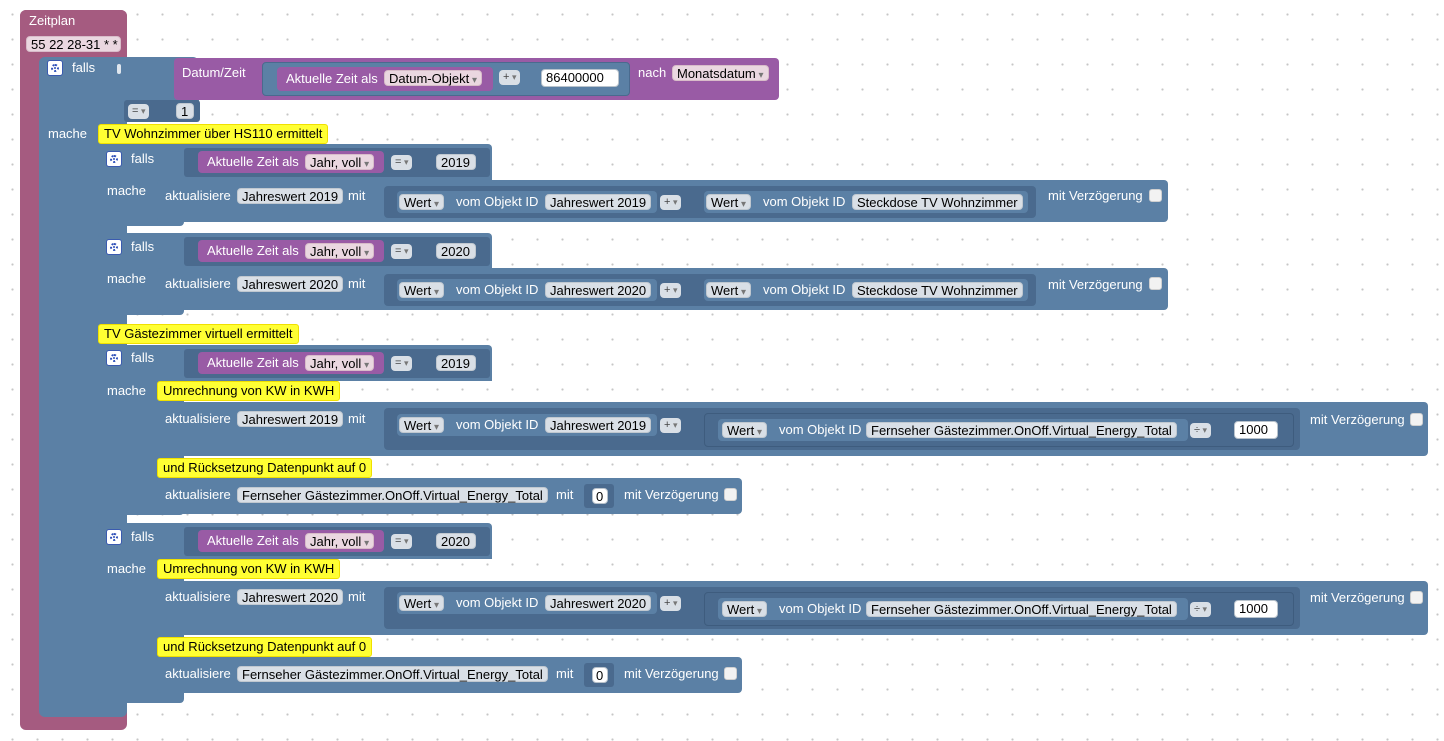 The width and height of the screenshot is (1444, 741). I want to click on comment-umrechnung-2020: Umrechnung von KW in KWH, so click(249, 569).